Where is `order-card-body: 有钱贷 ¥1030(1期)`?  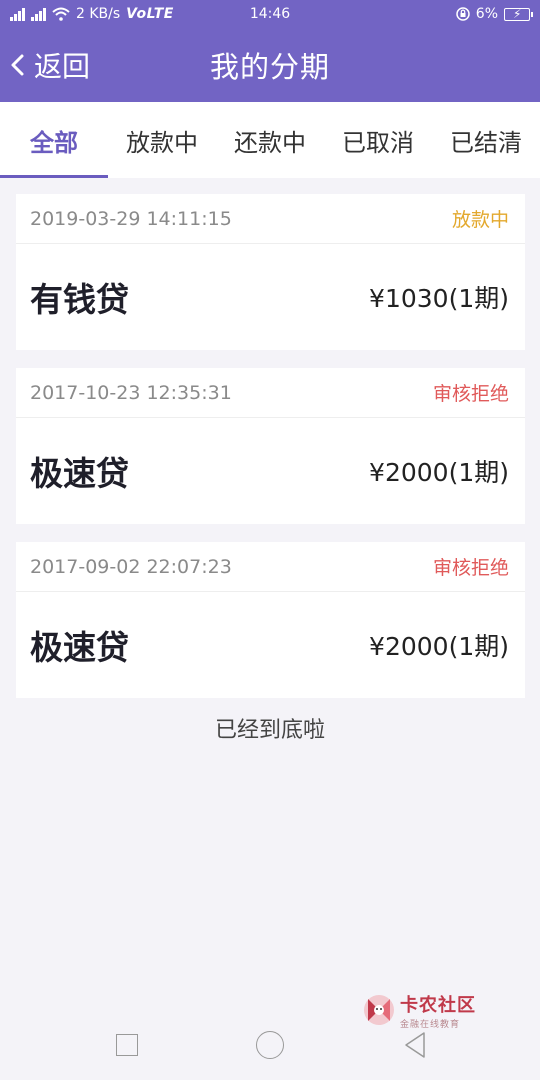 order-card-body: 有钱贷 ¥1030(1期) is located at coordinates (270, 297).